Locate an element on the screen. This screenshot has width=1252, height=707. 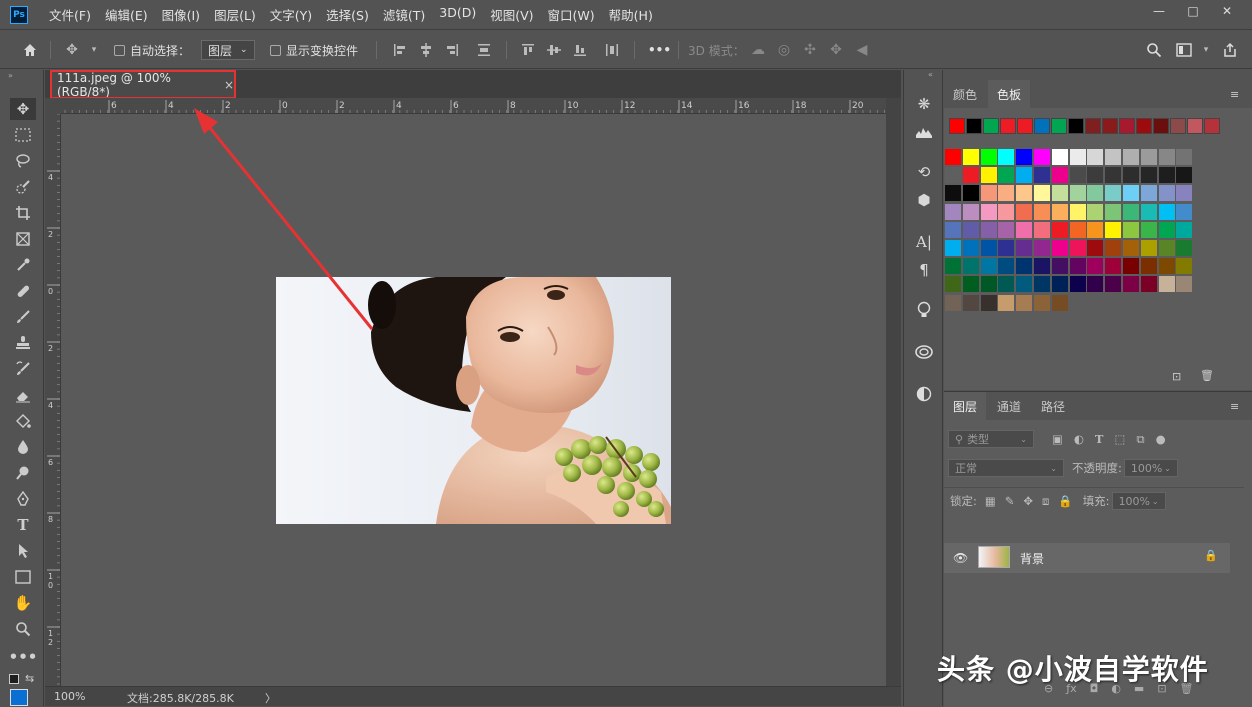
lightbulb-icon is located at coordinates (924, 310).